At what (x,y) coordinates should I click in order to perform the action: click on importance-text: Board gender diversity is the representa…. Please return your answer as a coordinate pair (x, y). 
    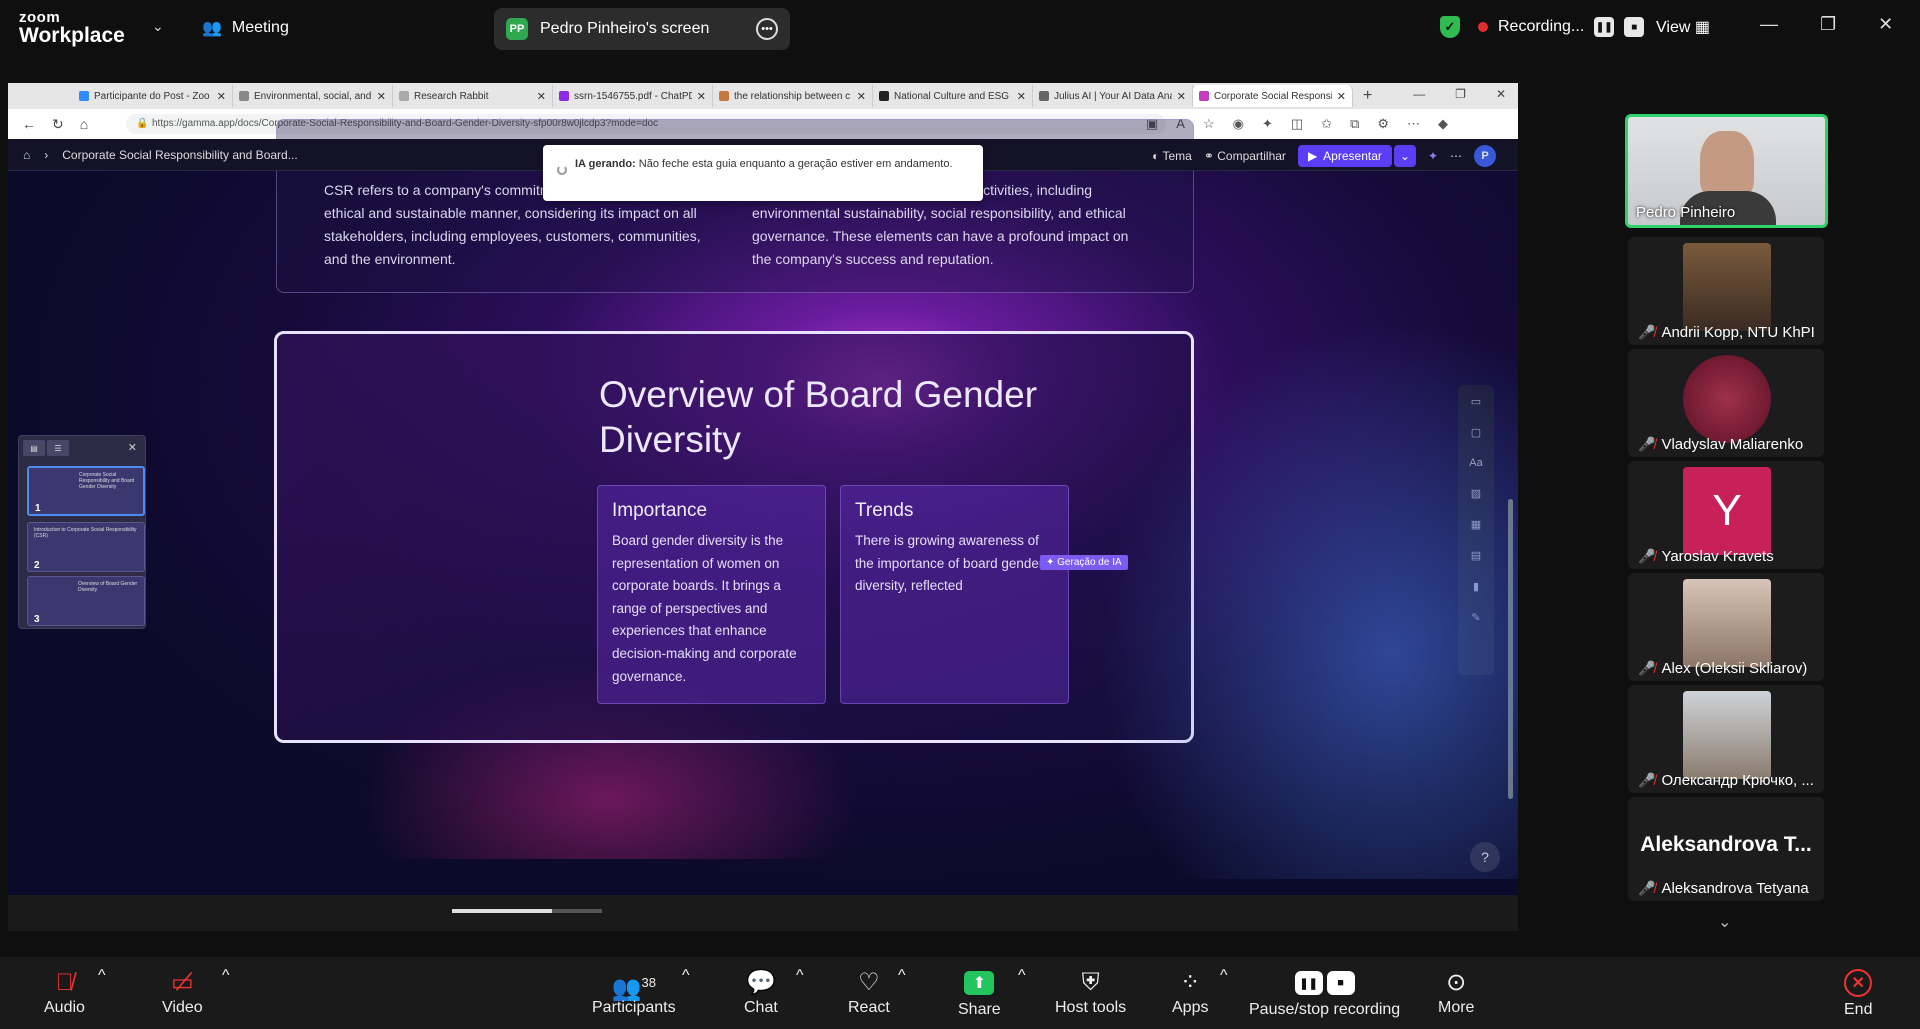
    Looking at the image, I should click on (704, 608).